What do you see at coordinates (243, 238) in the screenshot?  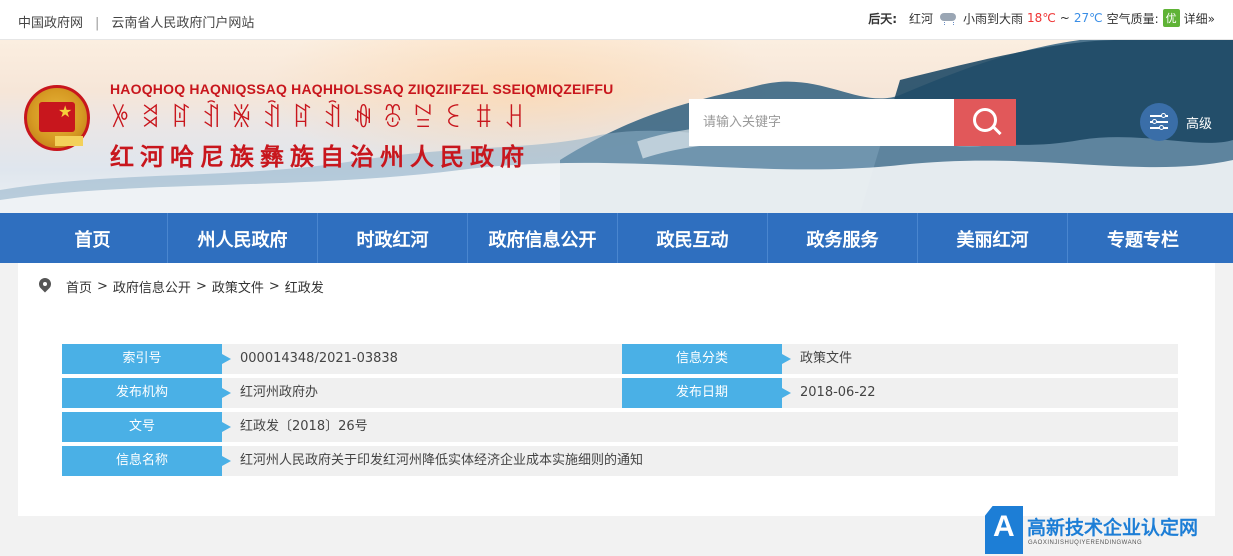 I see `nav-item-government: 州人民政府` at bounding box center [243, 238].